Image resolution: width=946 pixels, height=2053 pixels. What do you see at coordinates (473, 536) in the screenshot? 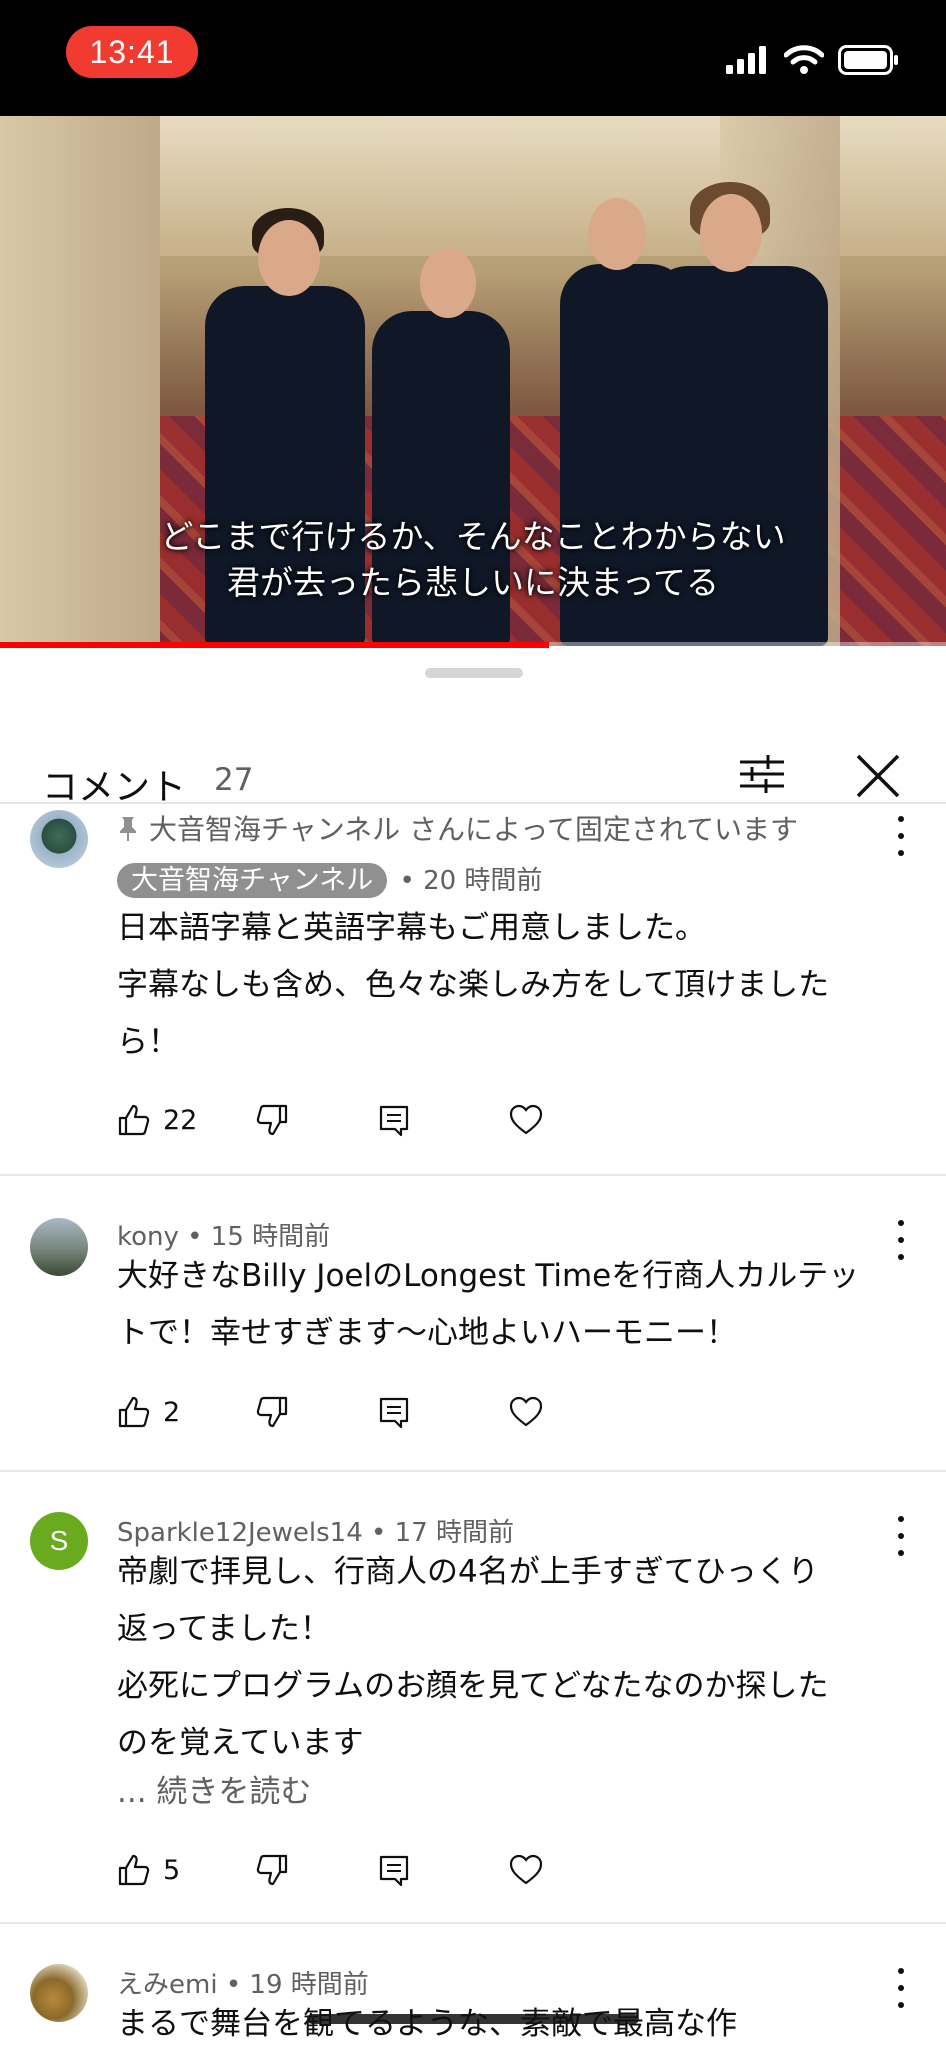
I see `video-subtitle-line-1: どこまで行けるか、そんなことわからない` at bounding box center [473, 536].